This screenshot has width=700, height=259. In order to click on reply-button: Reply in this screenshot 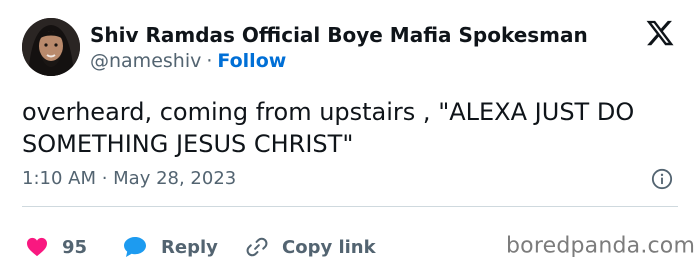, I will do `click(170, 247)`.